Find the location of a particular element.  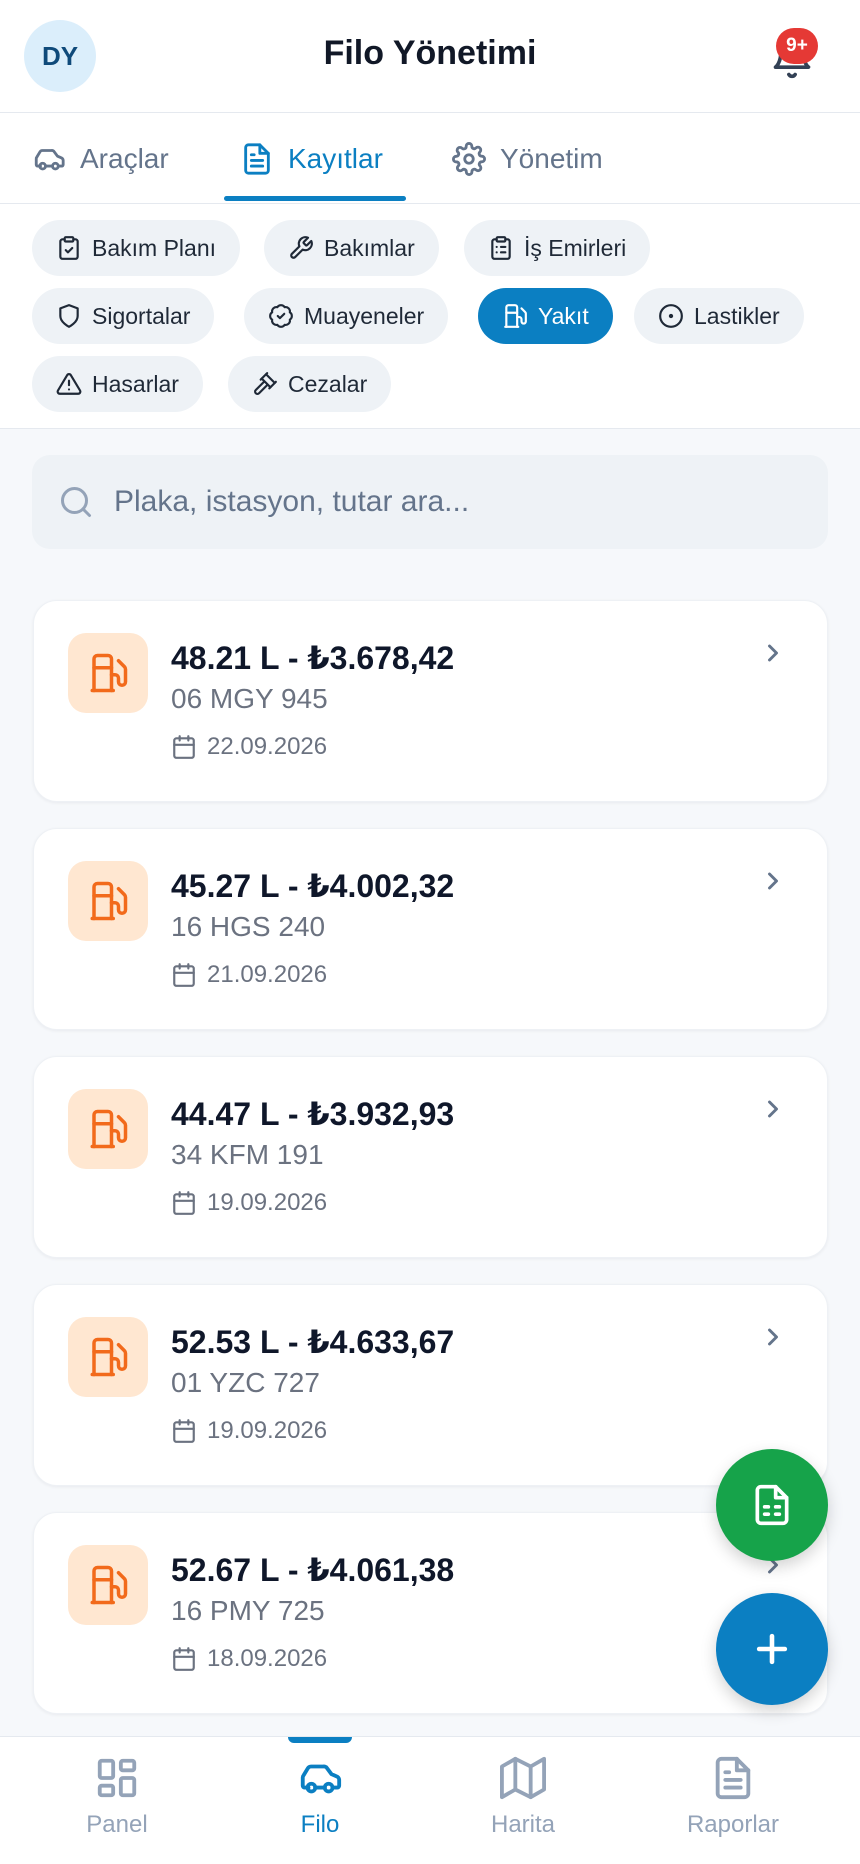

tab-kayitlar: Kayıtlar is located at coordinates (311, 158).